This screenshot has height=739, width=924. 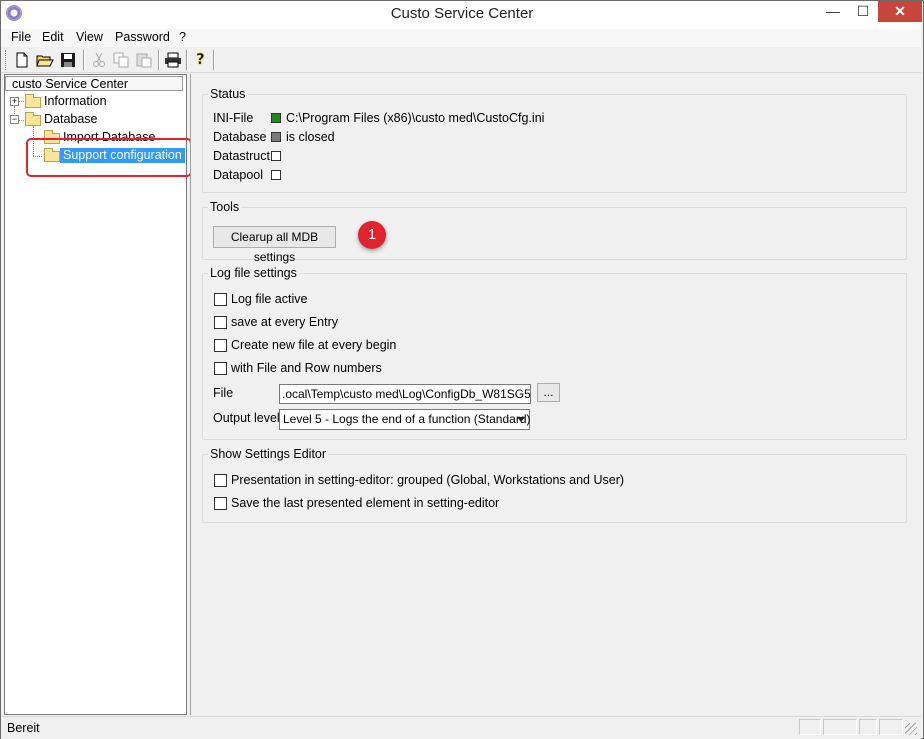 What do you see at coordinates (314, 345) in the screenshot?
I see `create-new-file-label: Create new file at every begin` at bounding box center [314, 345].